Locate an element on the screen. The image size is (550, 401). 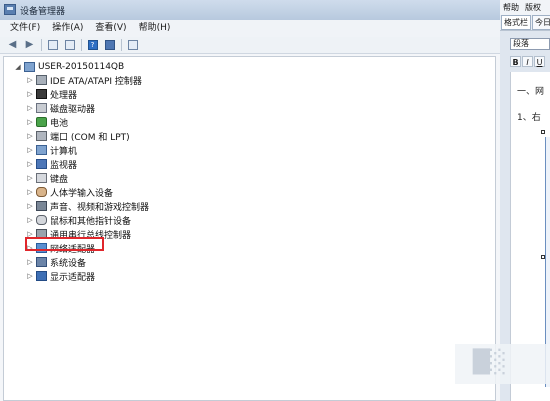
tree-item-label: IDE ATA/ATAPI 控制器 is located at coordinates (96, 81).